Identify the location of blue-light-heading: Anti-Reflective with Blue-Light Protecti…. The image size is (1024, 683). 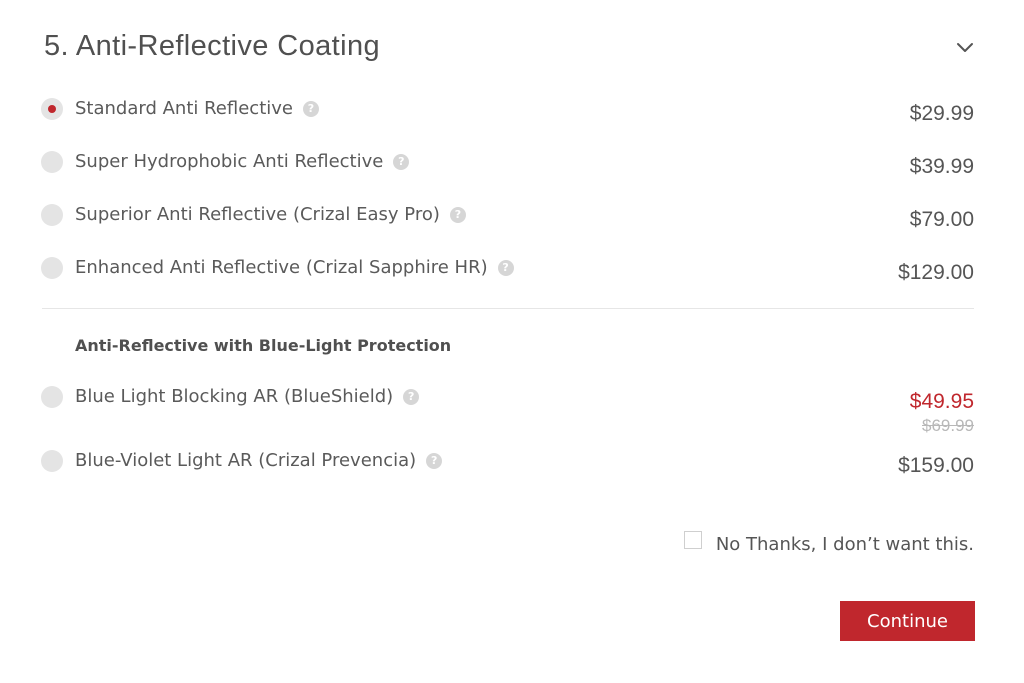
(263, 345).